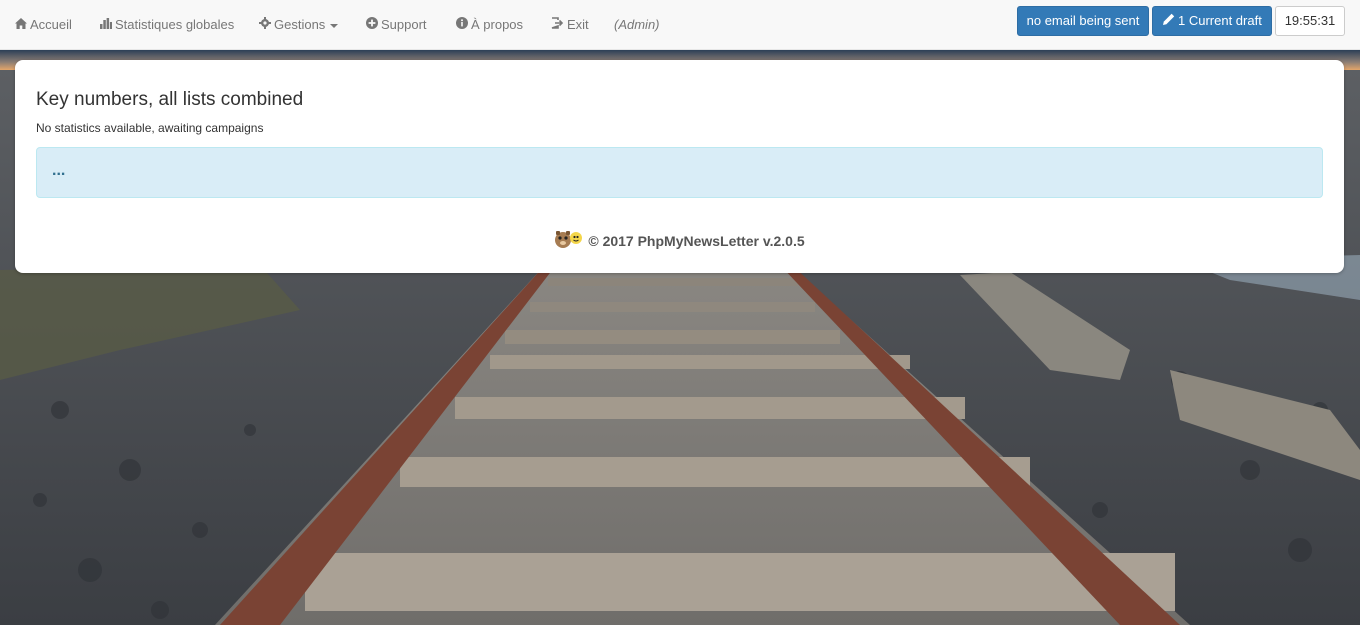  I want to click on info-circle-icon, so click(462, 24).